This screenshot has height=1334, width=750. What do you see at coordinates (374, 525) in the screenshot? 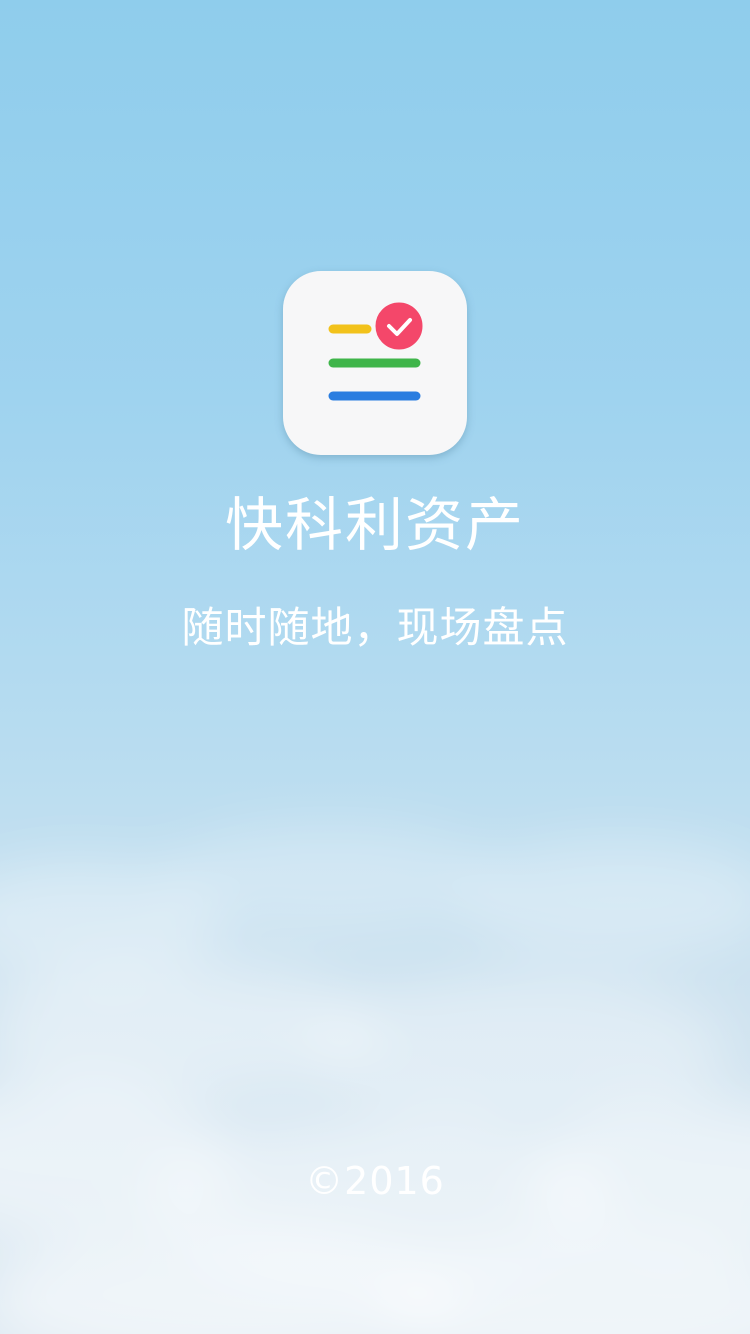
I see `app-name: 快科利资产` at bounding box center [374, 525].